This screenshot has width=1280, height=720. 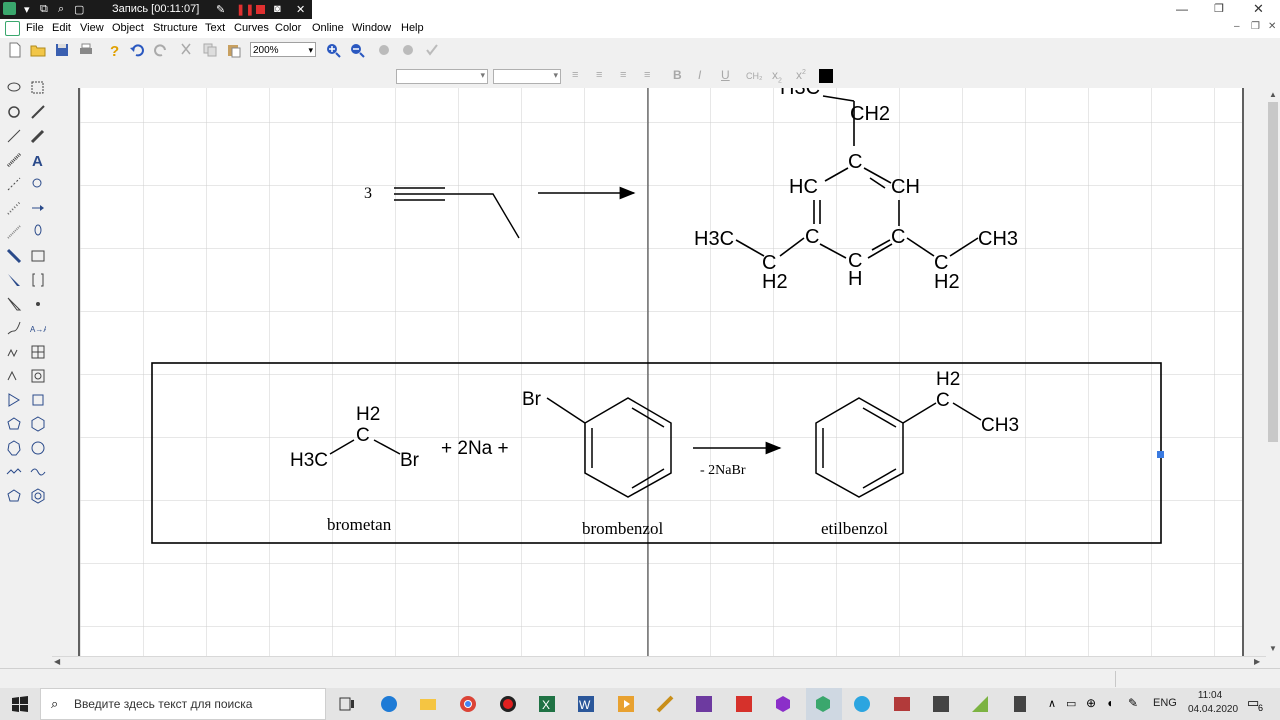 I want to click on telegram-icon, so click(x=862, y=704).